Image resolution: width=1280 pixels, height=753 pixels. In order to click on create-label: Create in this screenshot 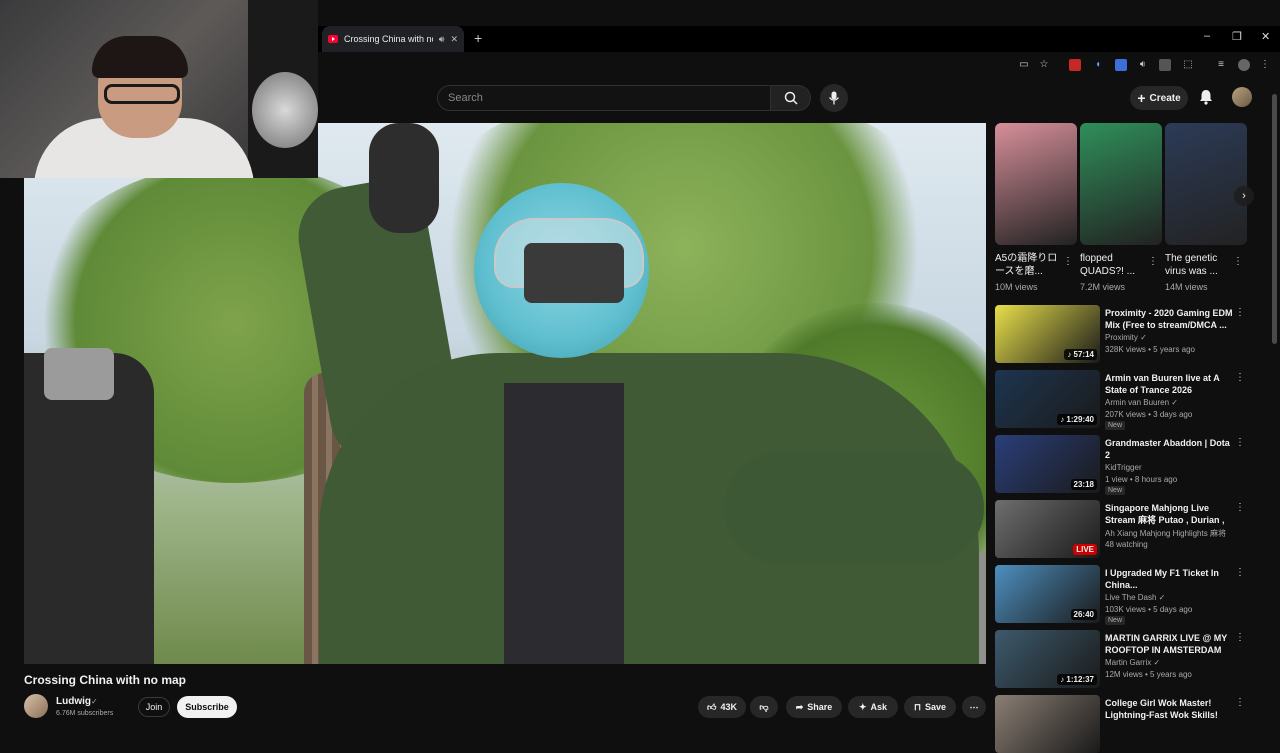, I will do `click(1165, 98)`.